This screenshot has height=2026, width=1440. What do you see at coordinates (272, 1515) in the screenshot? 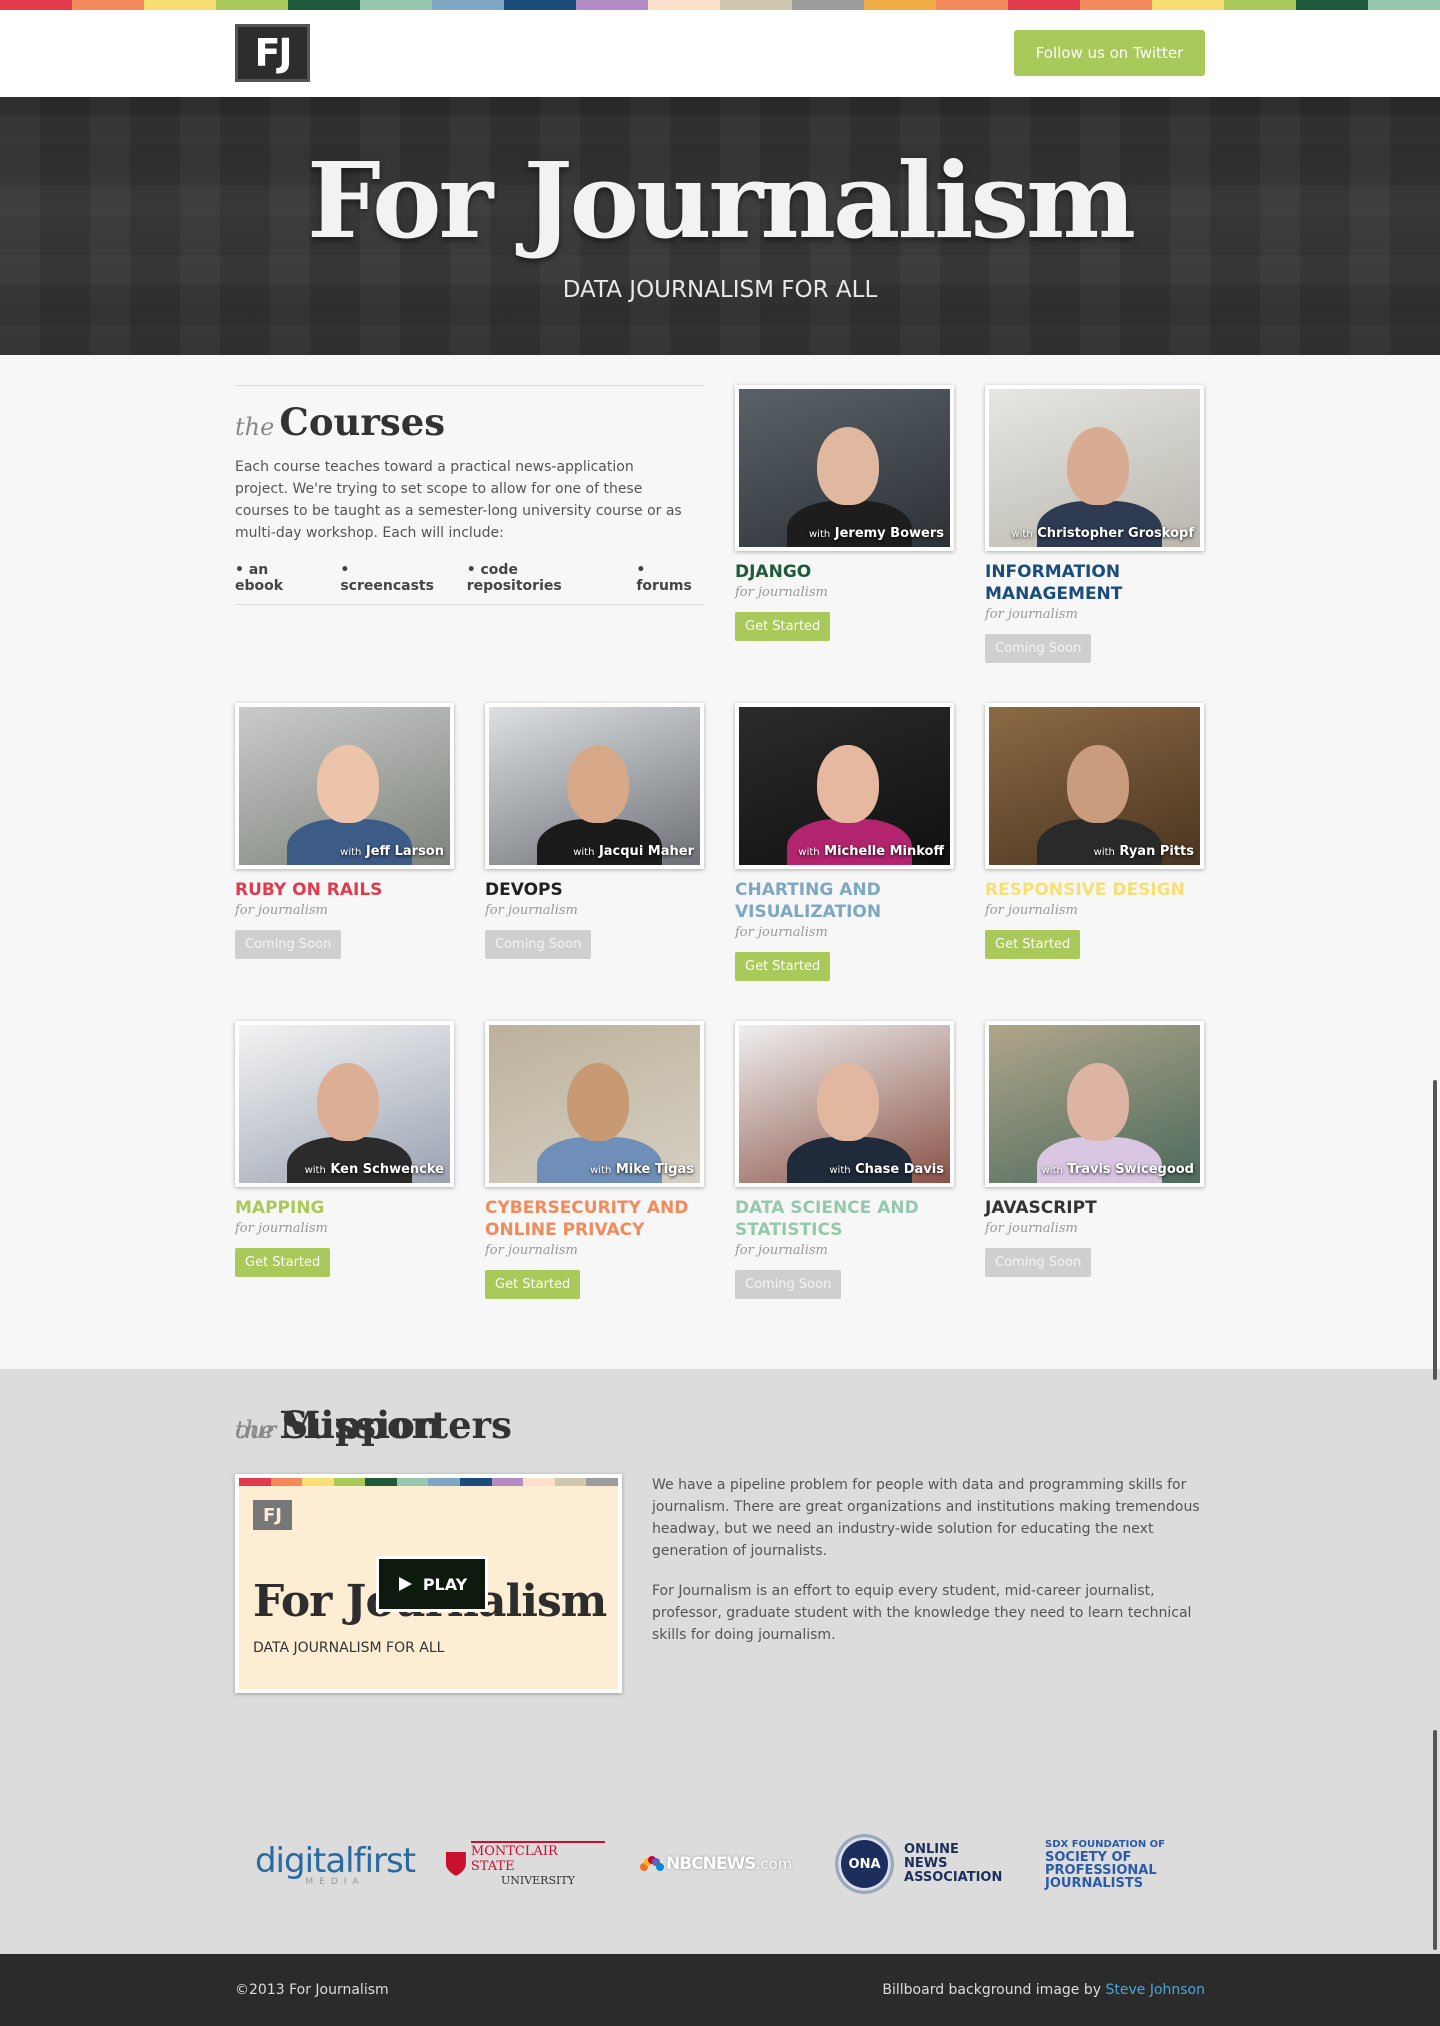
I see `video-logo: FJ` at bounding box center [272, 1515].